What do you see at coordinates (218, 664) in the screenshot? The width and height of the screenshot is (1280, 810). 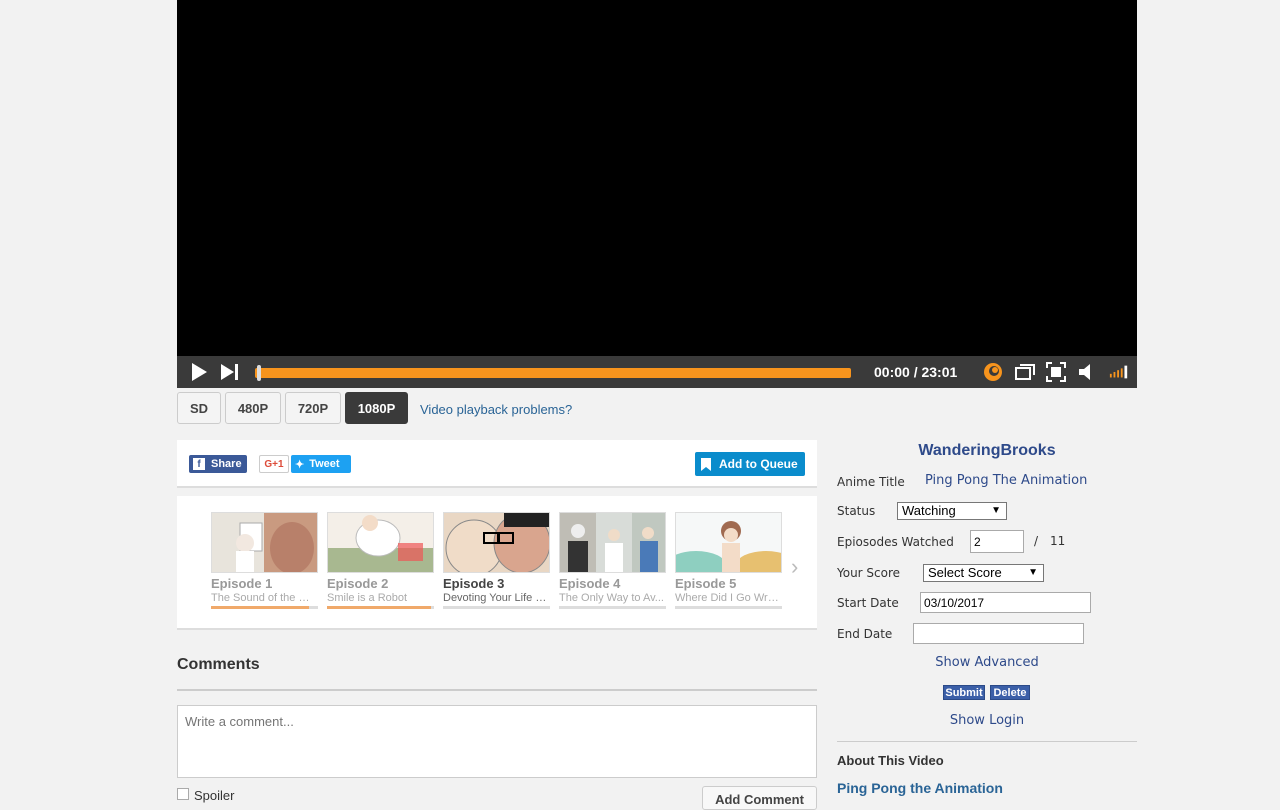 I see `comments-heading: Comments` at bounding box center [218, 664].